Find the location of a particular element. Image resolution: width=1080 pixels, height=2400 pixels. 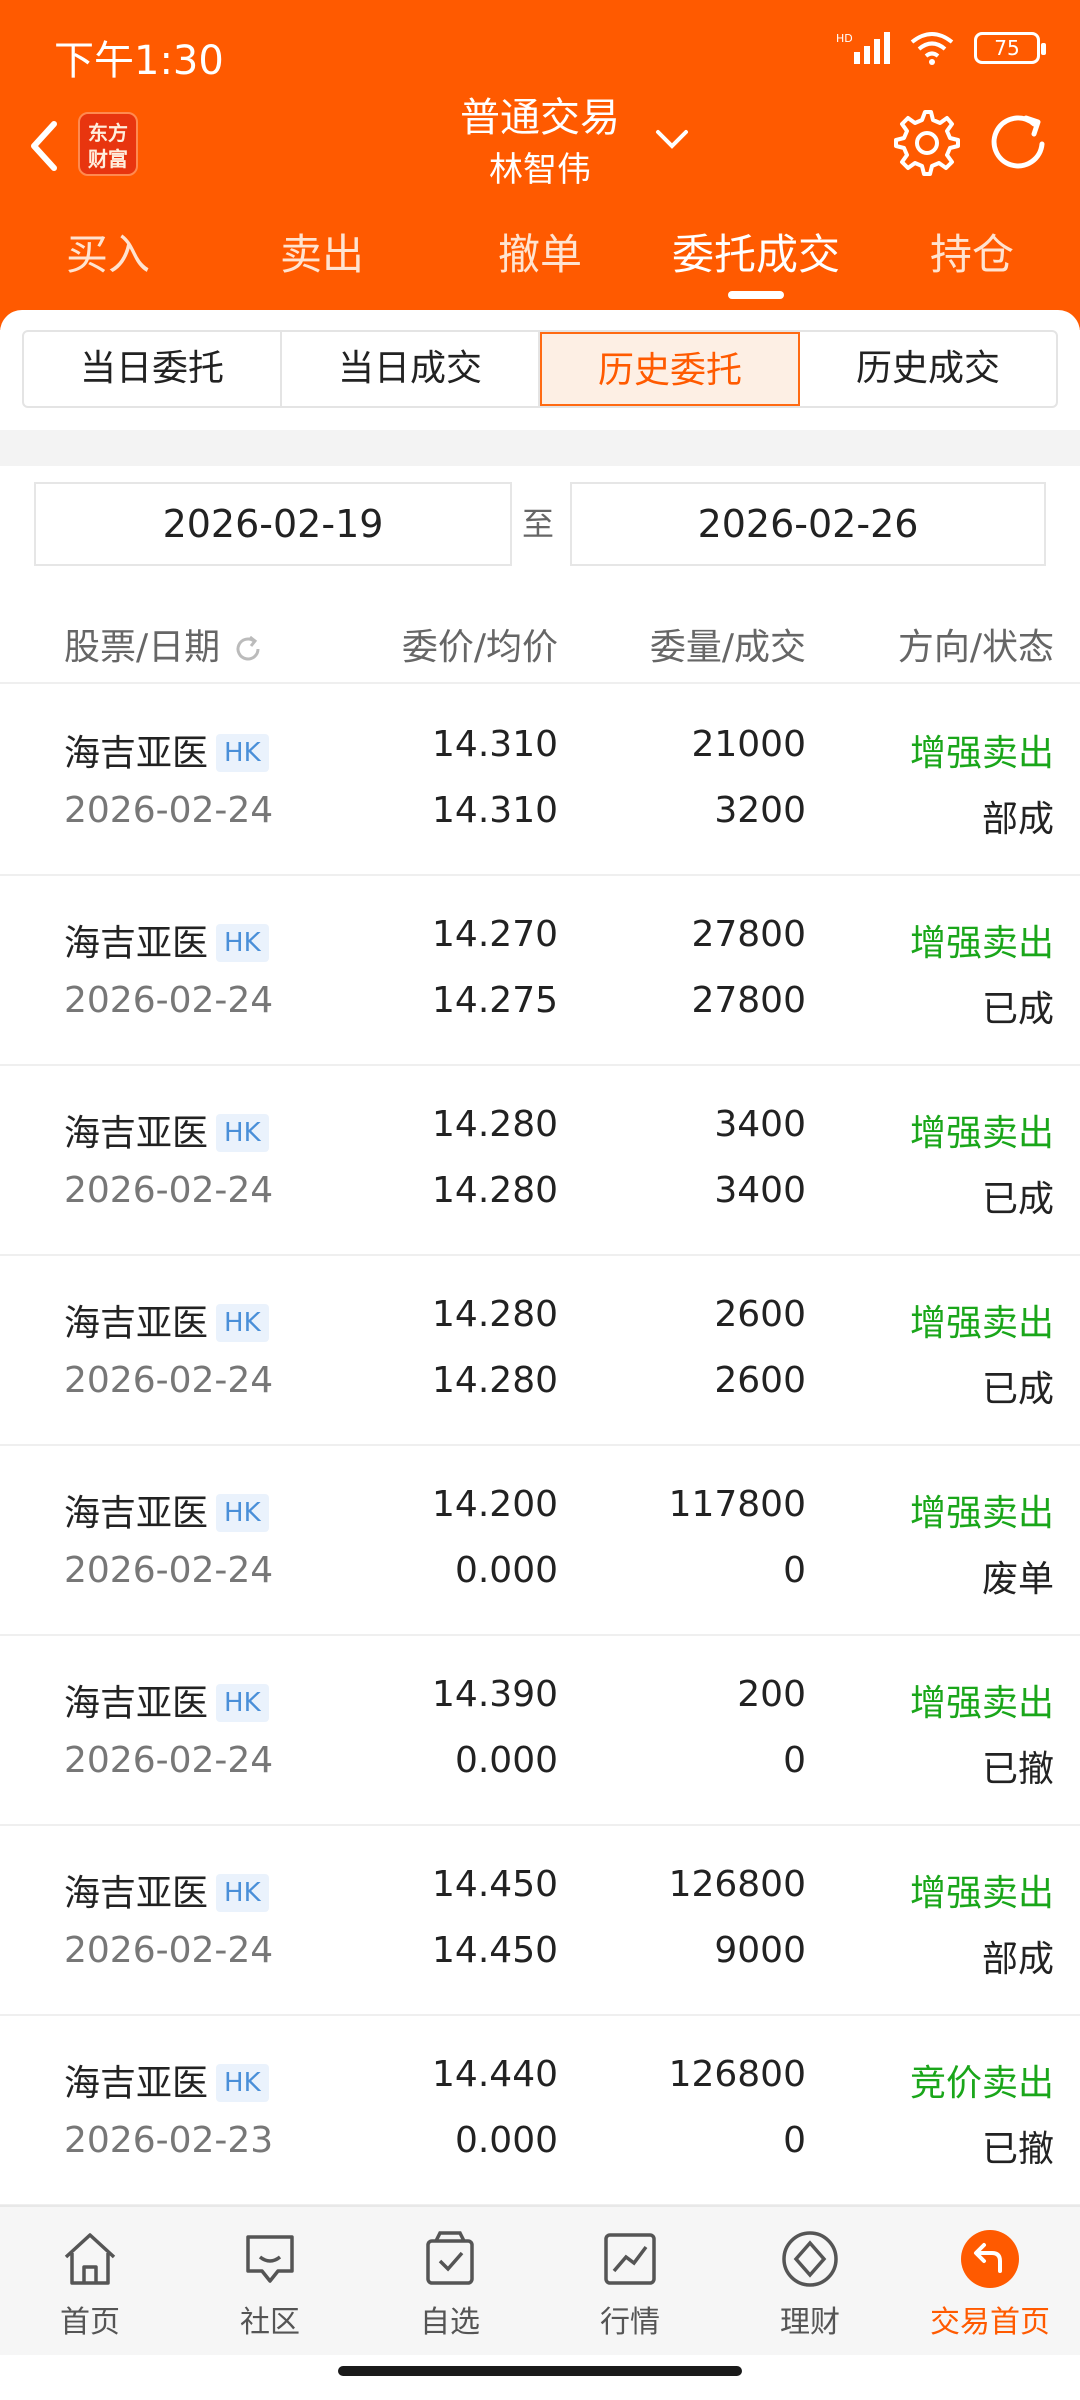

segment-history-orders: 历史委托 is located at coordinates (670, 369).